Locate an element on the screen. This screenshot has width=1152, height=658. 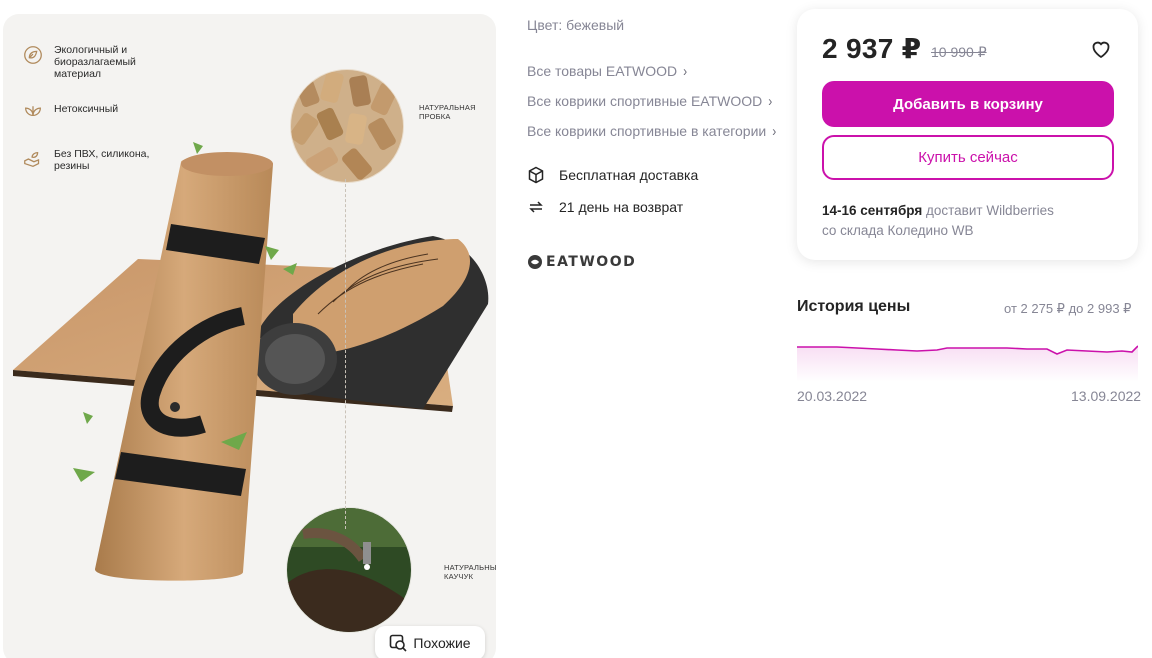
old-price: 10 990 ₽ is located at coordinates (959, 52).